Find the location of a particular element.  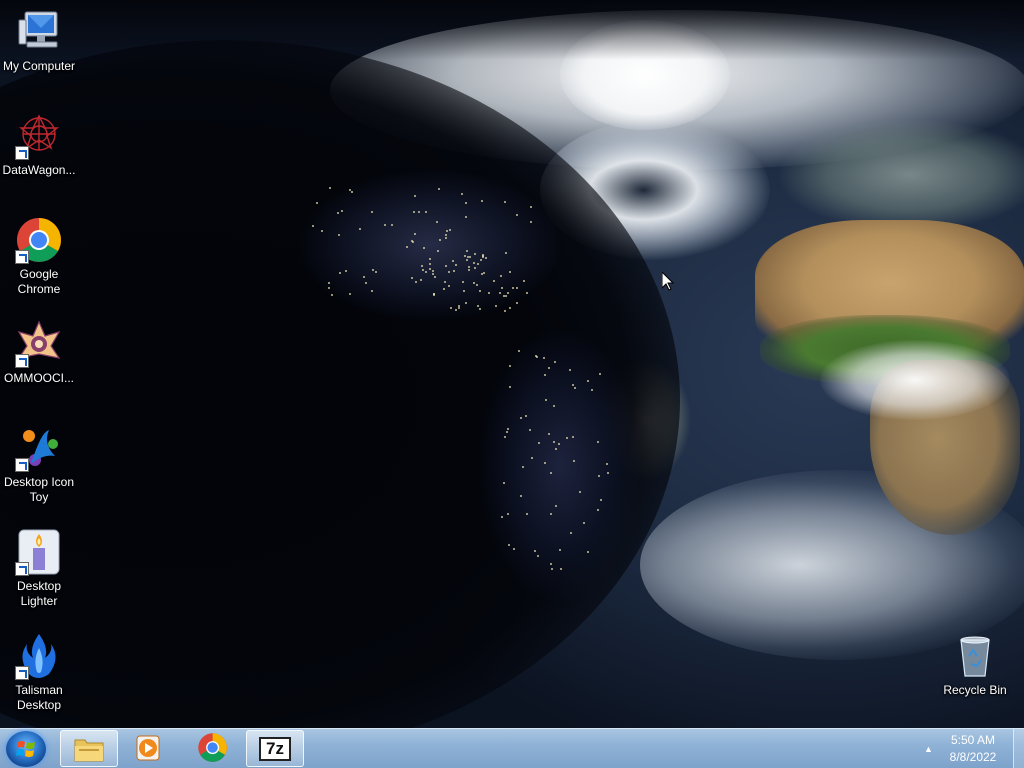

desktop-icon-label: Desktop Icon Toy is located at coordinates (39, 489).